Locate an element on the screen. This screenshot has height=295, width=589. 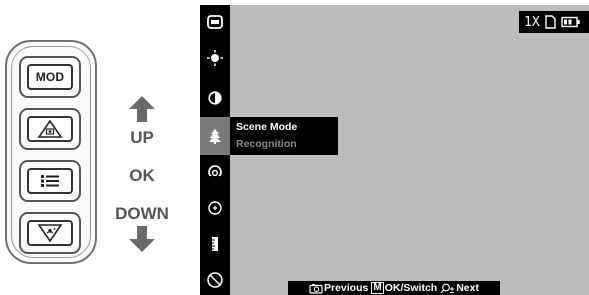
hotspot-icon is located at coordinates (215, 172).